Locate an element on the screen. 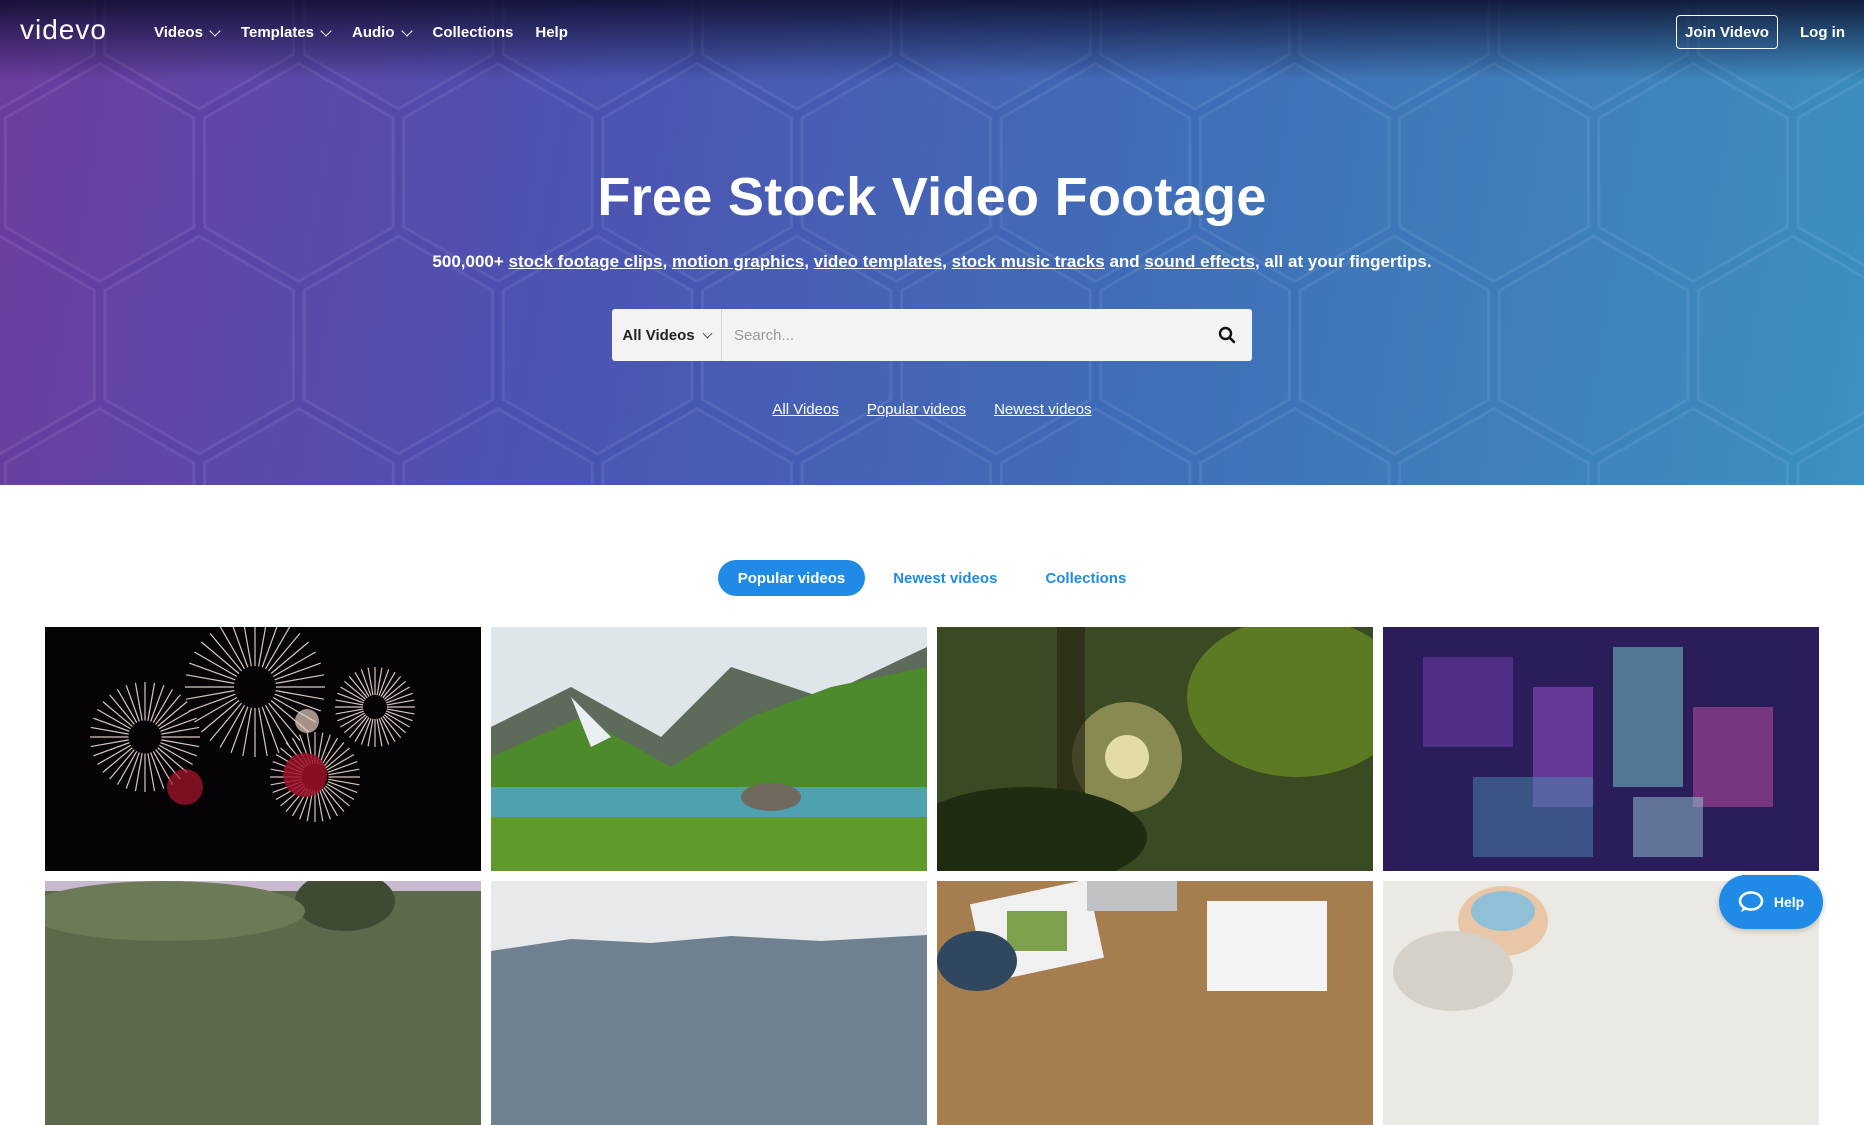 This screenshot has height=1125, width=1864. stock-music-link: stock music tracks is located at coordinates (1028, 261).